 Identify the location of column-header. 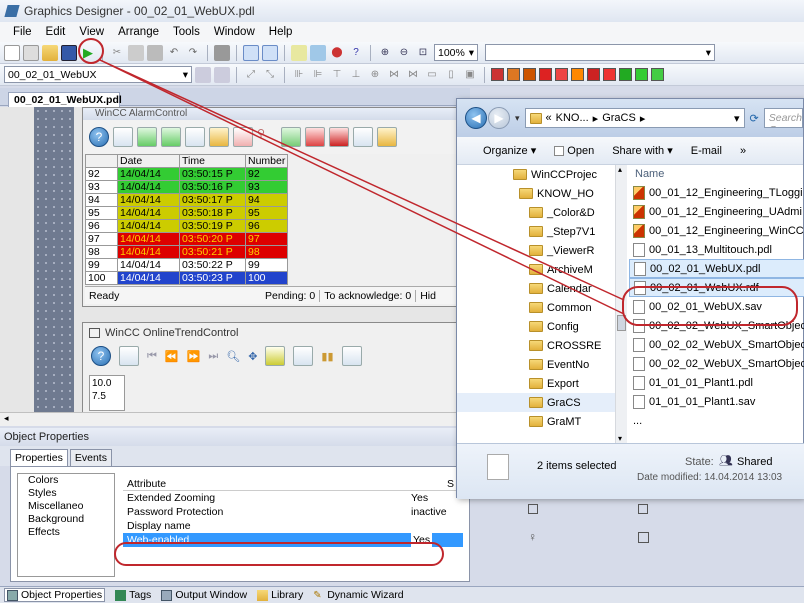
(101, 161).